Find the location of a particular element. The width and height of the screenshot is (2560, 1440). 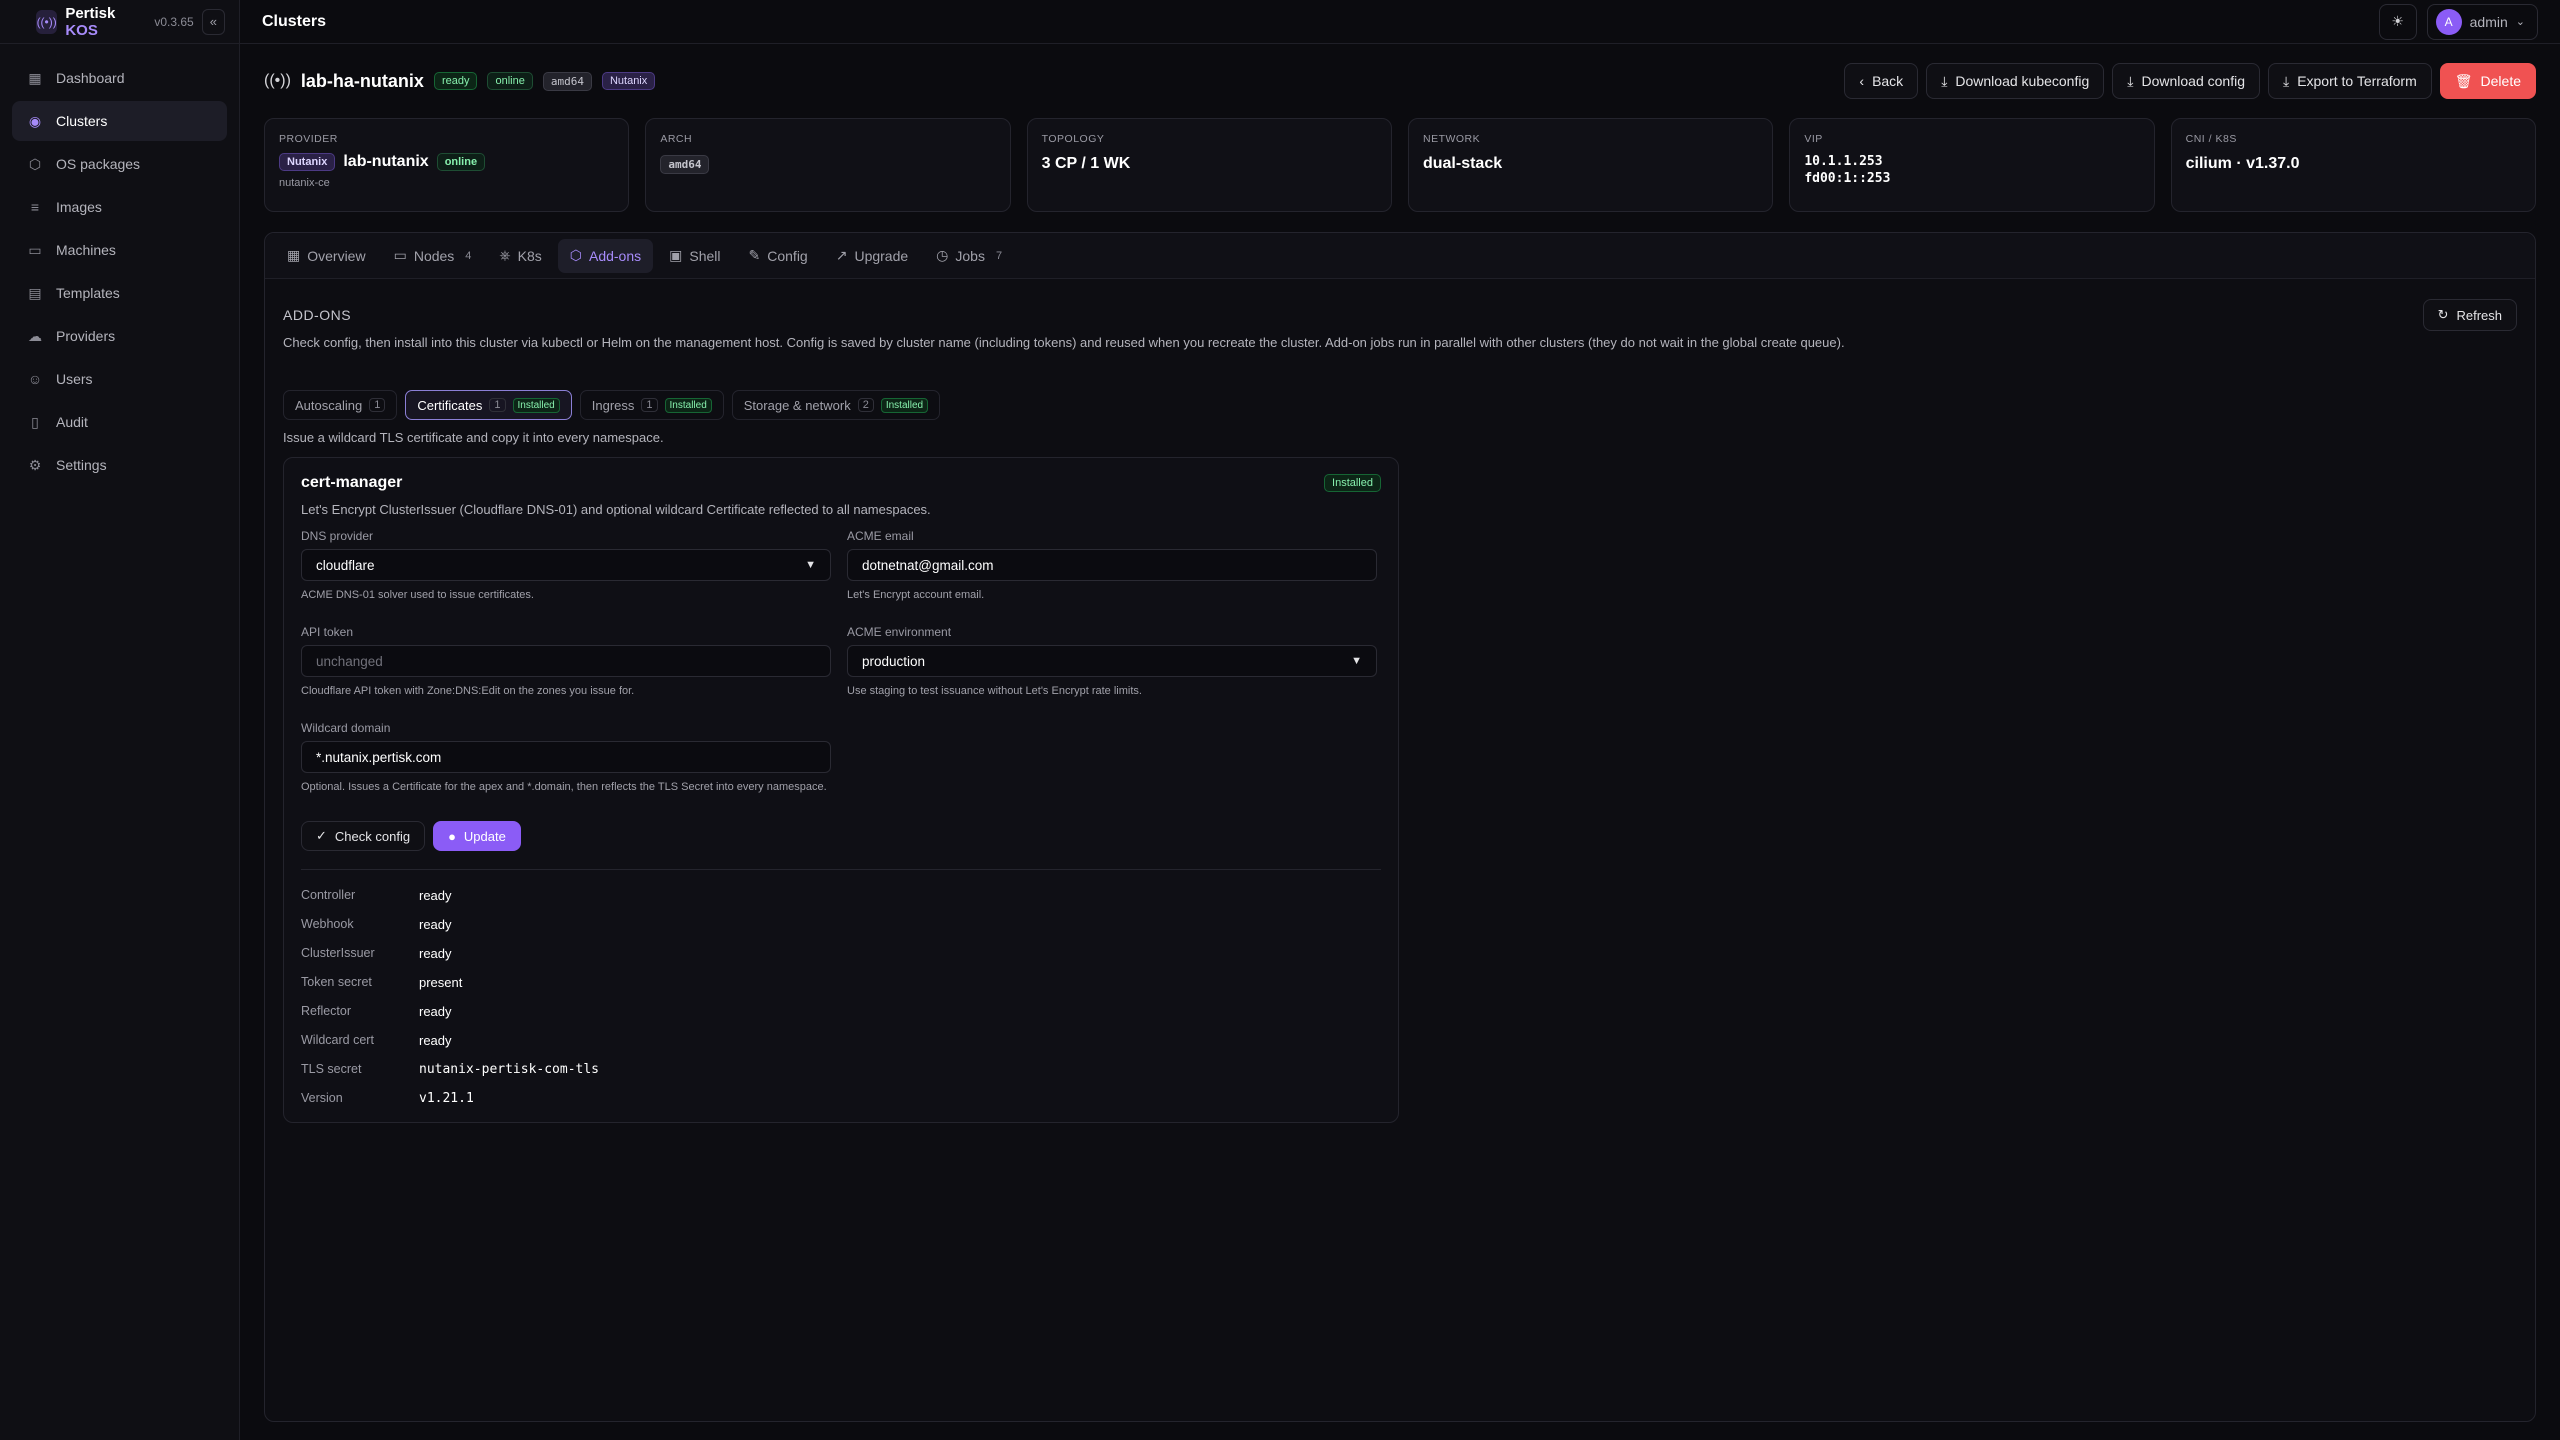

signal-icon: ◉ is located at coordinates (35, 120).